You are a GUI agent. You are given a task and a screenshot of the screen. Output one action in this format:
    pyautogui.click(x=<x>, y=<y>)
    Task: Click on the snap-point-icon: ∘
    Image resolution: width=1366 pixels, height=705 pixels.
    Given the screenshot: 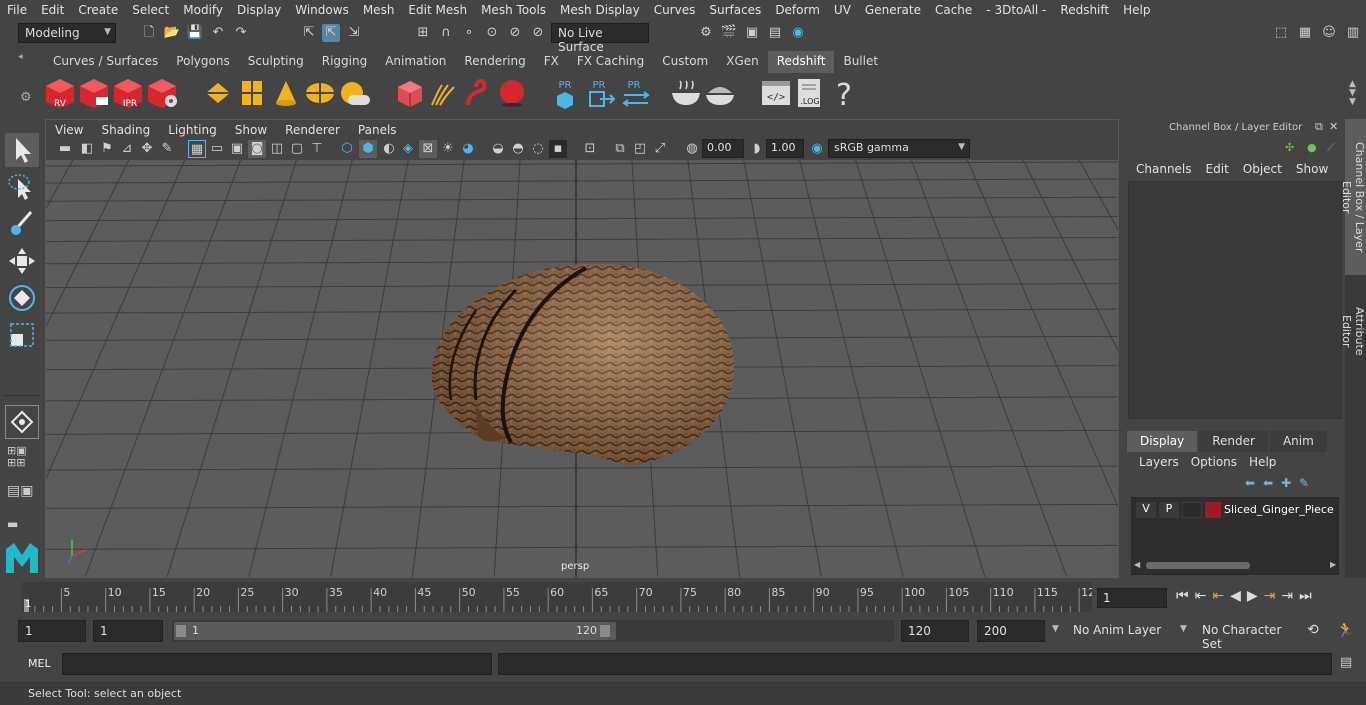 What is the action you would take?
    pyautogui.click(x=469, y=33)
    